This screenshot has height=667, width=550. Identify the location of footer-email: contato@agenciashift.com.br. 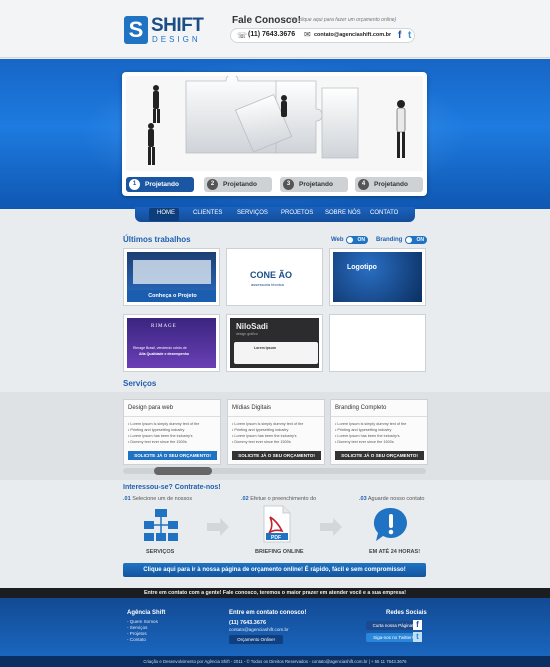
(259, 630).